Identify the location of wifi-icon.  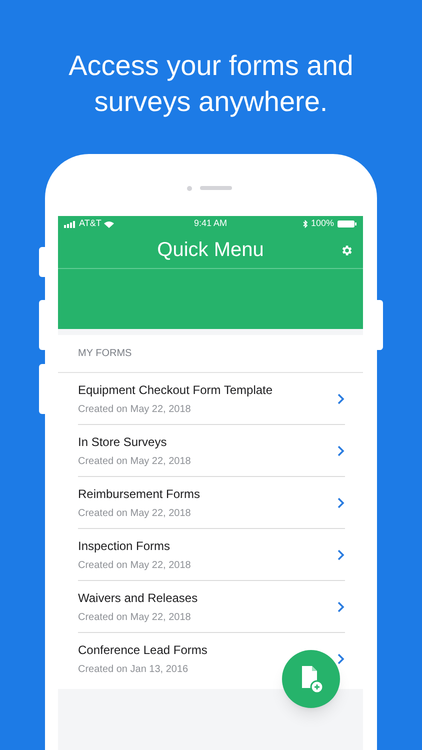
(109, 224).